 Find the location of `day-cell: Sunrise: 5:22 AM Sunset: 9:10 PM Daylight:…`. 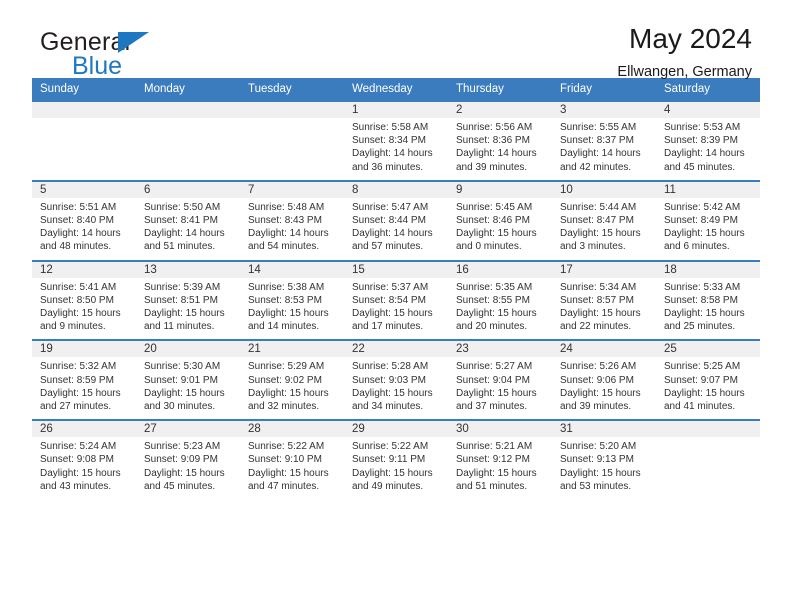

day-cell: Sunrise: 5:22 AM Sunset: 9:10 PM Daylight:… is located at coordinates (292, 468).